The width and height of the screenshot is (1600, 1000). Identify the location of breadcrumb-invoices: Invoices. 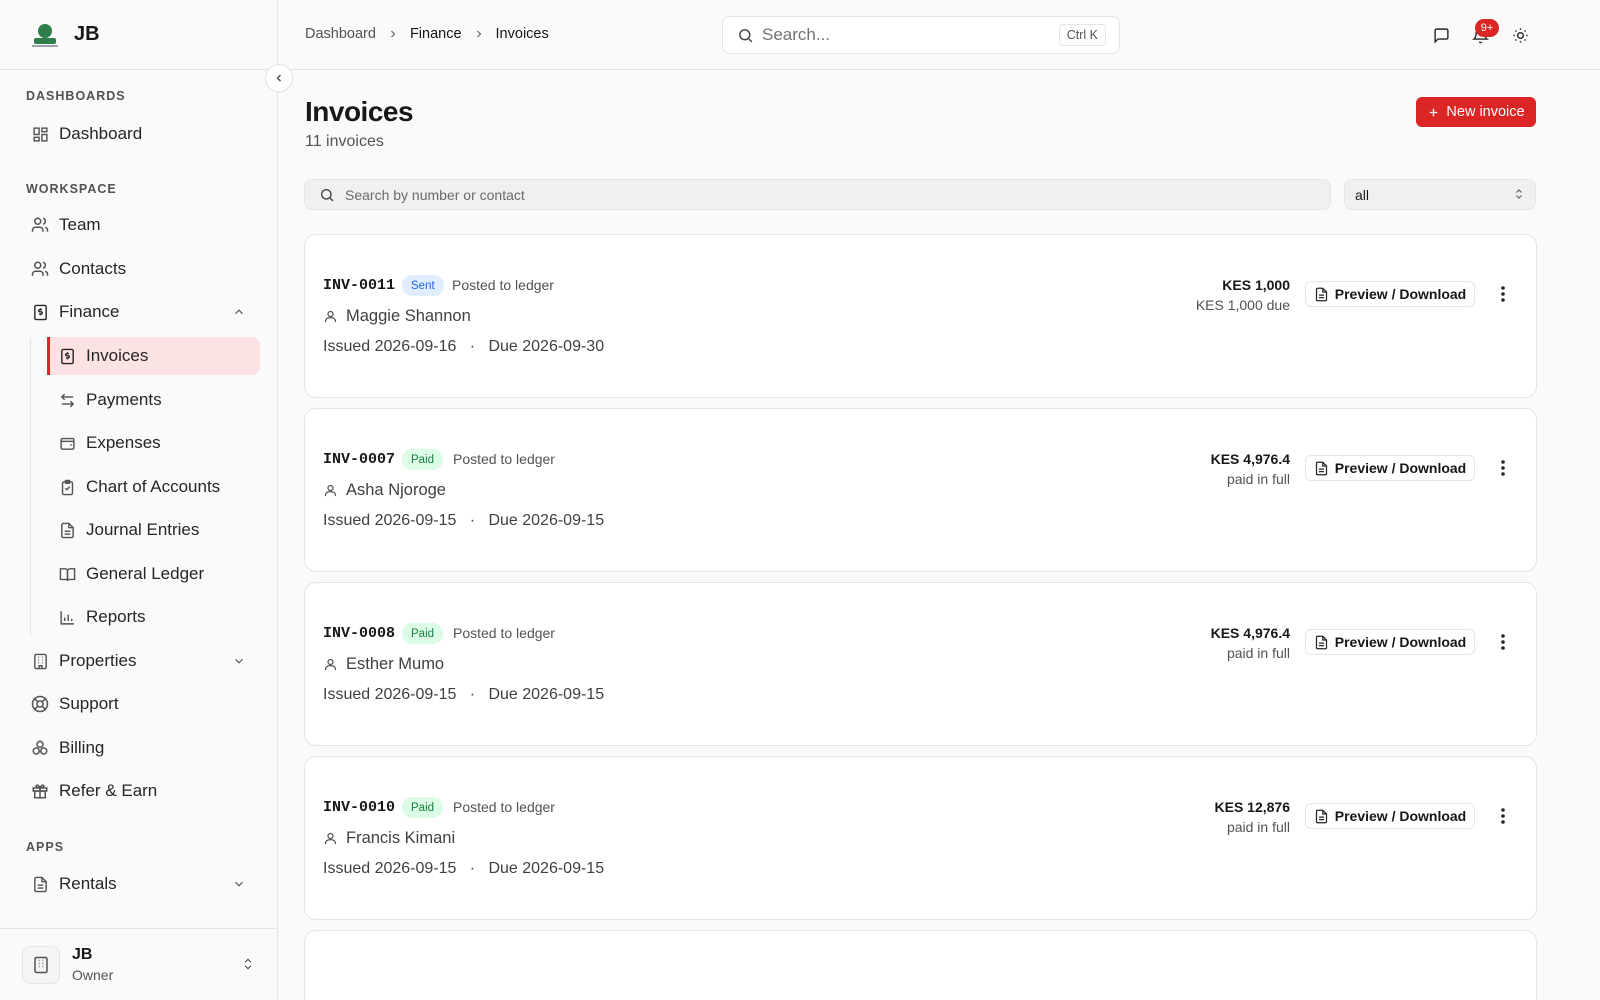
(522, 34).